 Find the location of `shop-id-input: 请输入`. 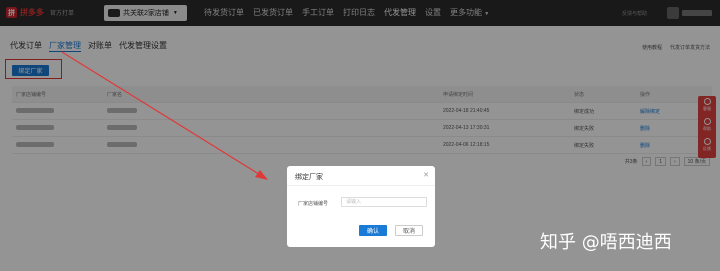

shop-id-input: 请输入 is located at coordinates (384, 202).